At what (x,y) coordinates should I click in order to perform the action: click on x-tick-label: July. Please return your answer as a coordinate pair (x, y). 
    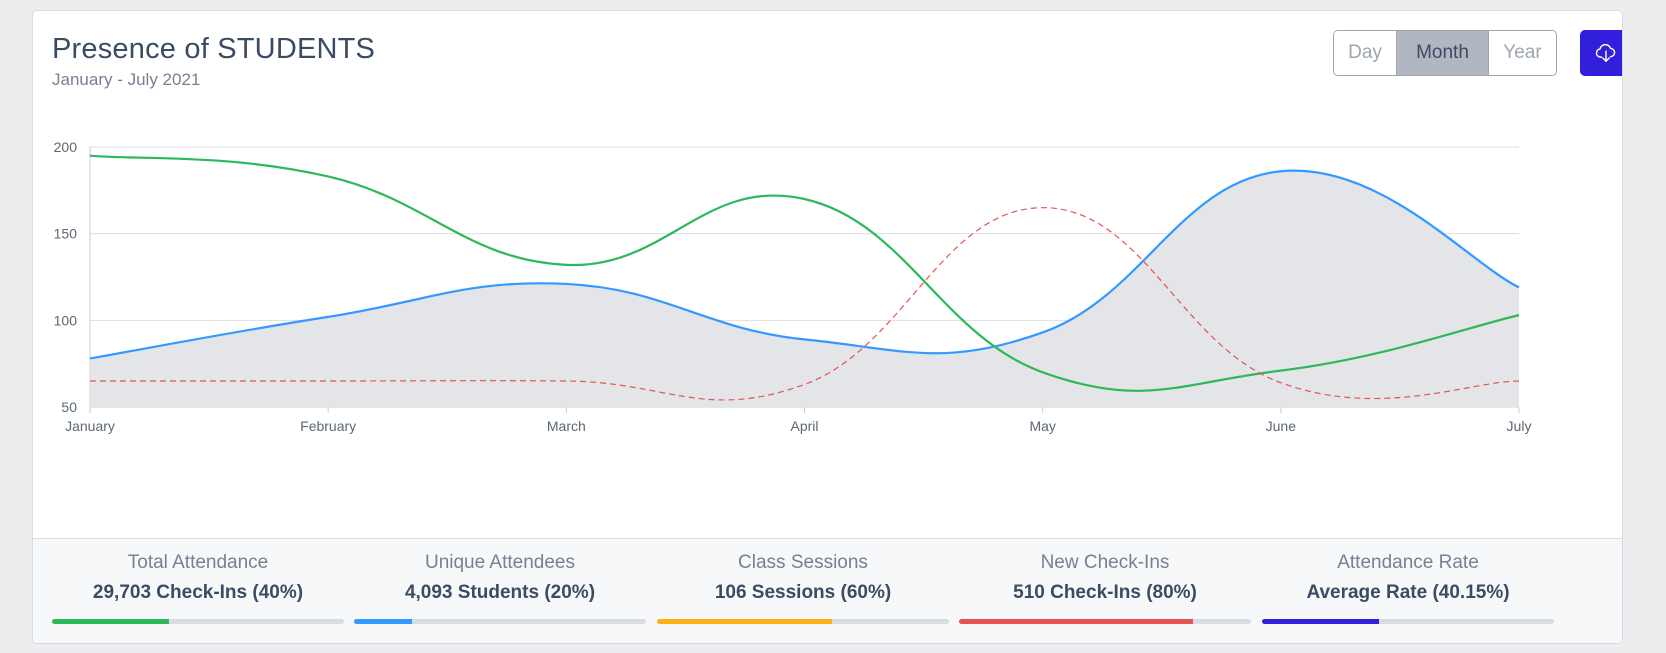
    Looking at the image, I should click on (1519, 426).